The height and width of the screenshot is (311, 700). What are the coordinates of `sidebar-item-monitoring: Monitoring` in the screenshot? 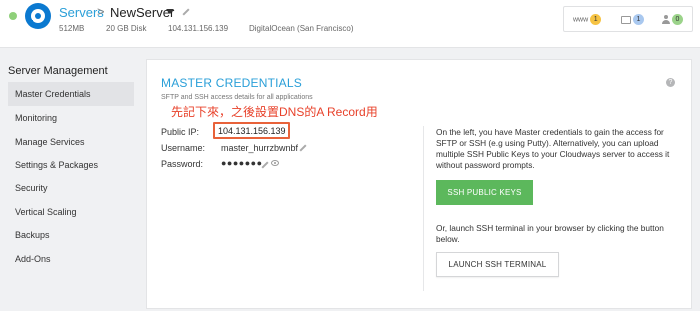 It's located at (71, 118).